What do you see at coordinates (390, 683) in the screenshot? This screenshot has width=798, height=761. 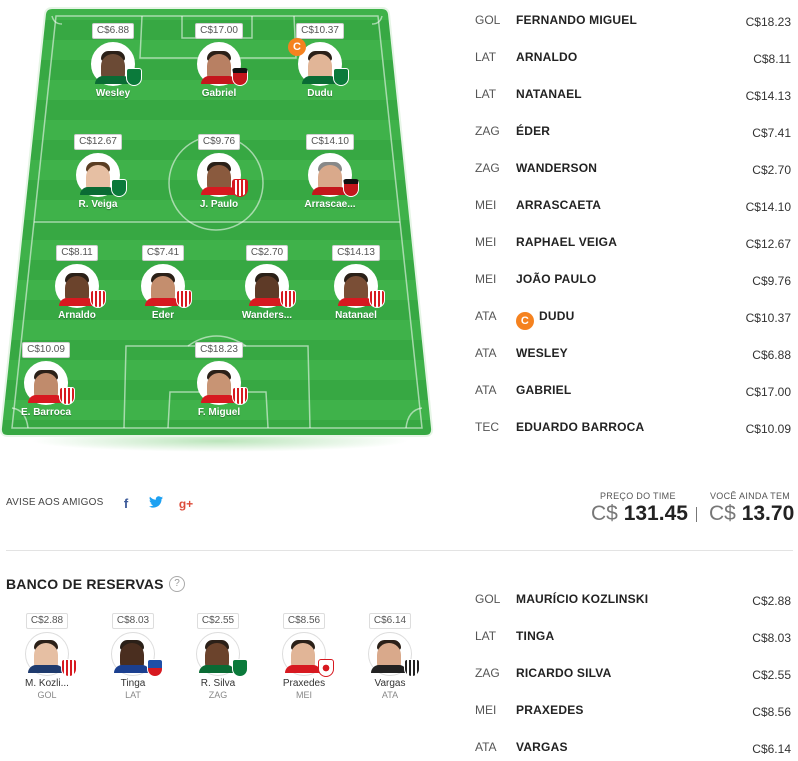 I see `player-name: Vargas` at bounding box center [390, 683].